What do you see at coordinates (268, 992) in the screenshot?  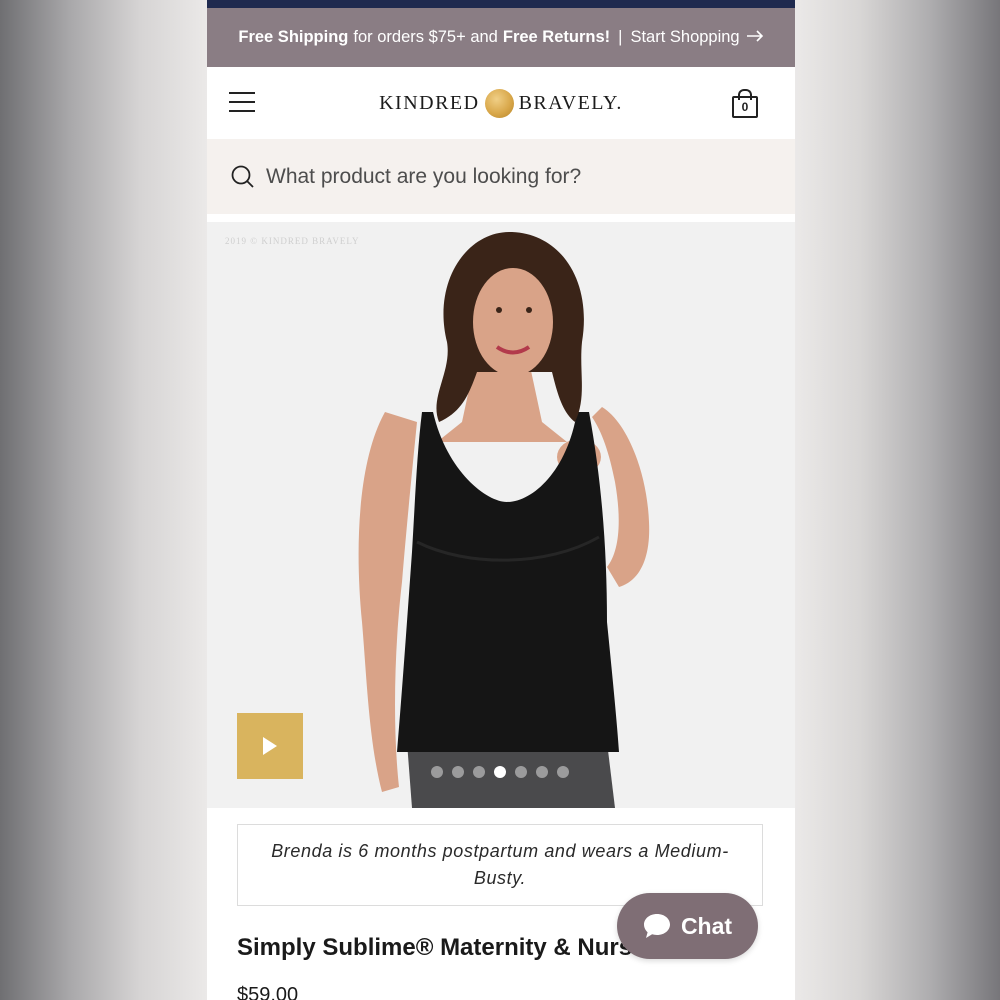 I see `product-price: $59.00` at bounding box center [268, 992].